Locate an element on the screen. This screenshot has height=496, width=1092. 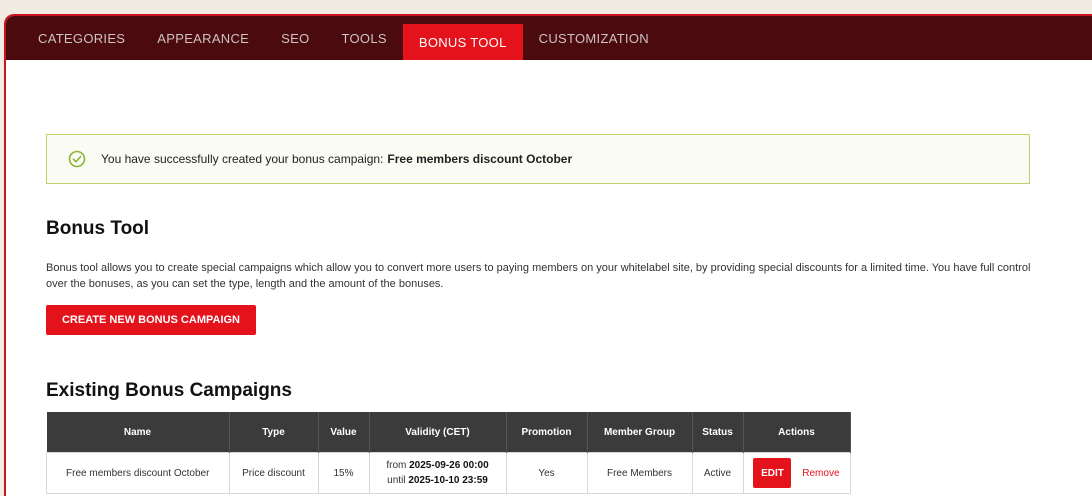
cell-type: Price discount is located at coordinates (273, 473).